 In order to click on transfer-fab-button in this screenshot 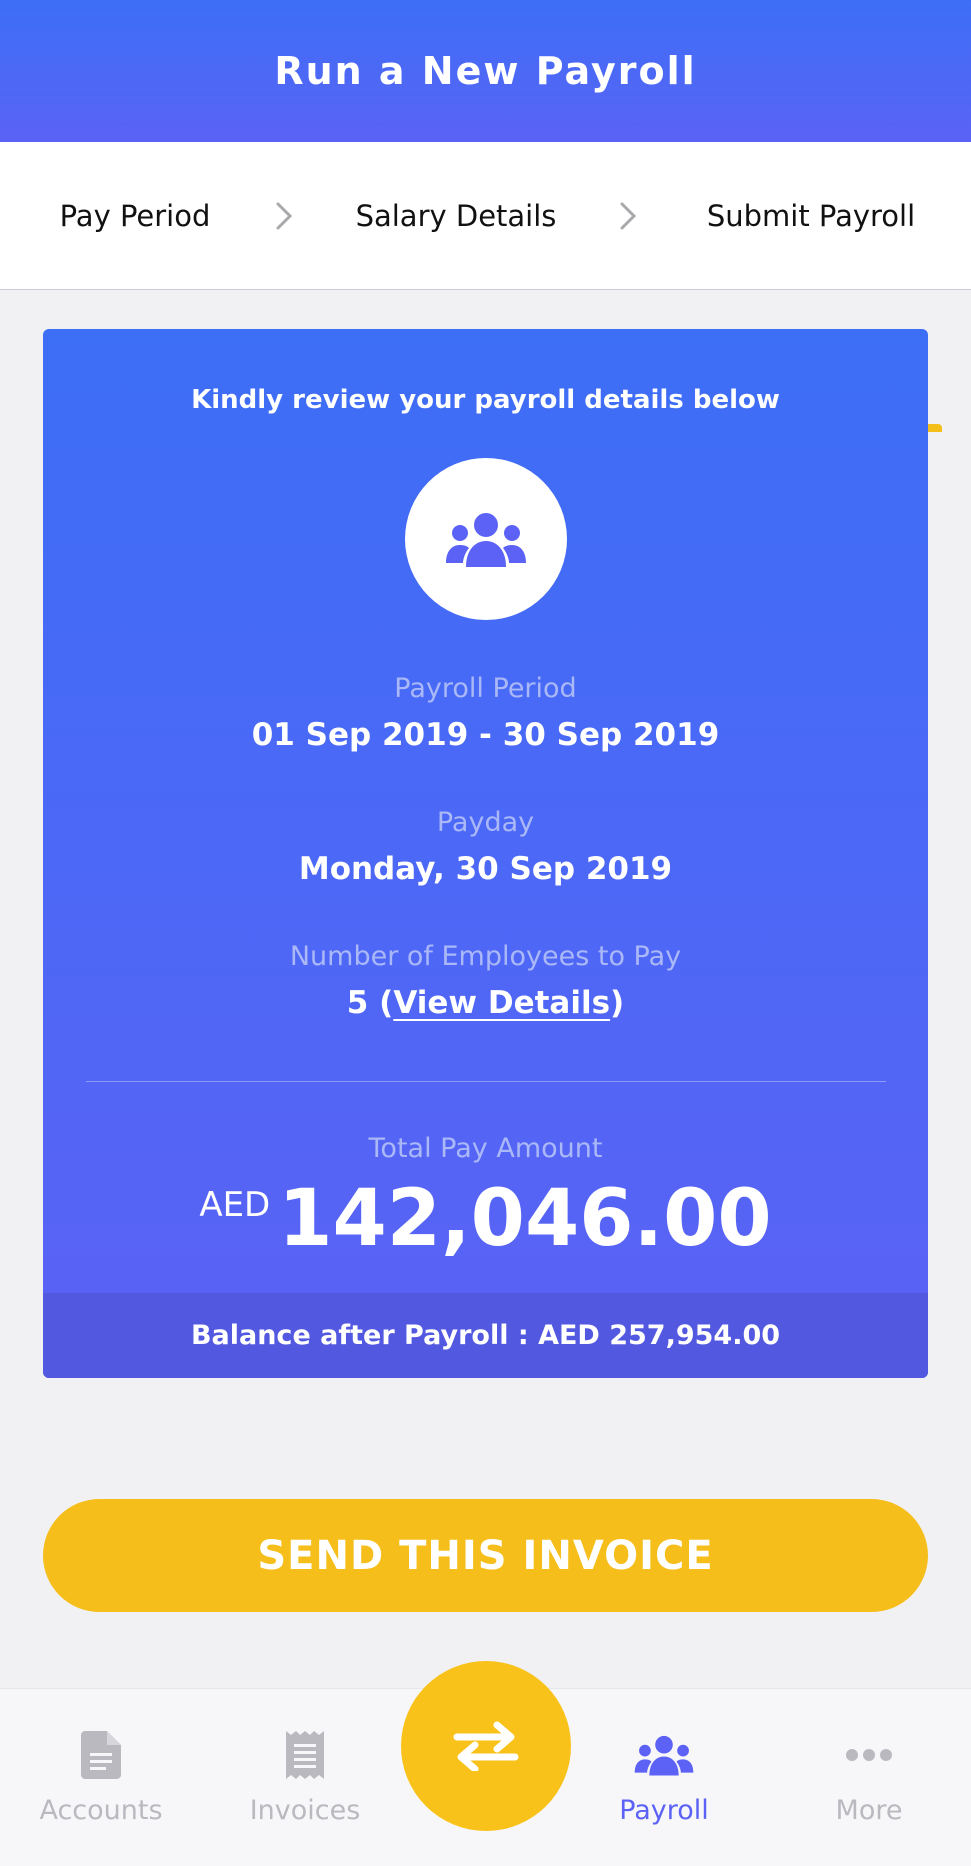, I will do `click(486, 1746)`.